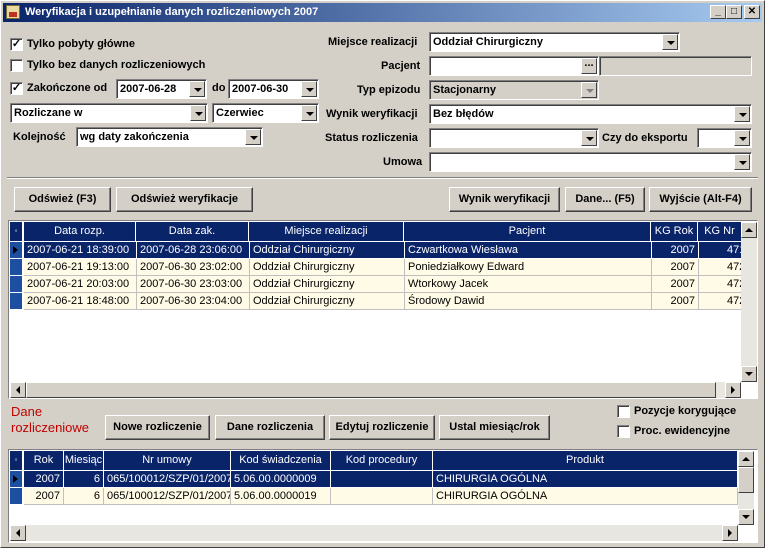 The image size is (765, 548). Describe the element at coordinates (527, 231) in the screenshot. I see `column-header: Pacjent` at that location.